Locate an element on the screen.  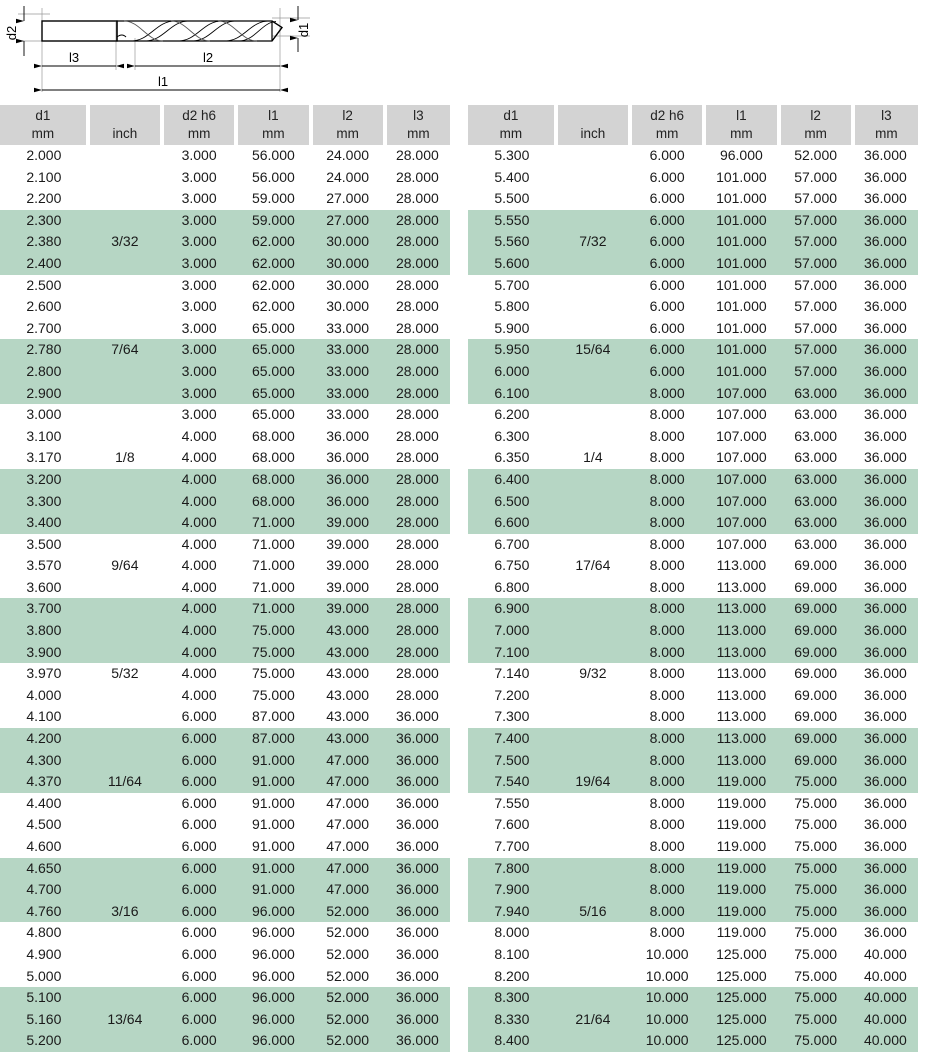
cell-inch: 7/64 is located at coordinates (124, 350).